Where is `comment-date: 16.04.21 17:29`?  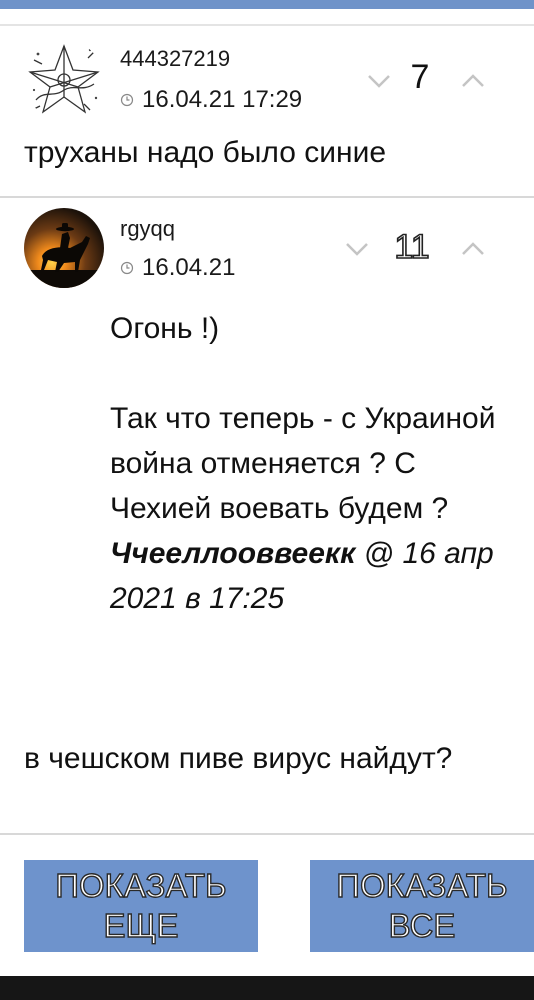
comment-date: 16.04.21 17:29 is located at coordinates (211, 100).